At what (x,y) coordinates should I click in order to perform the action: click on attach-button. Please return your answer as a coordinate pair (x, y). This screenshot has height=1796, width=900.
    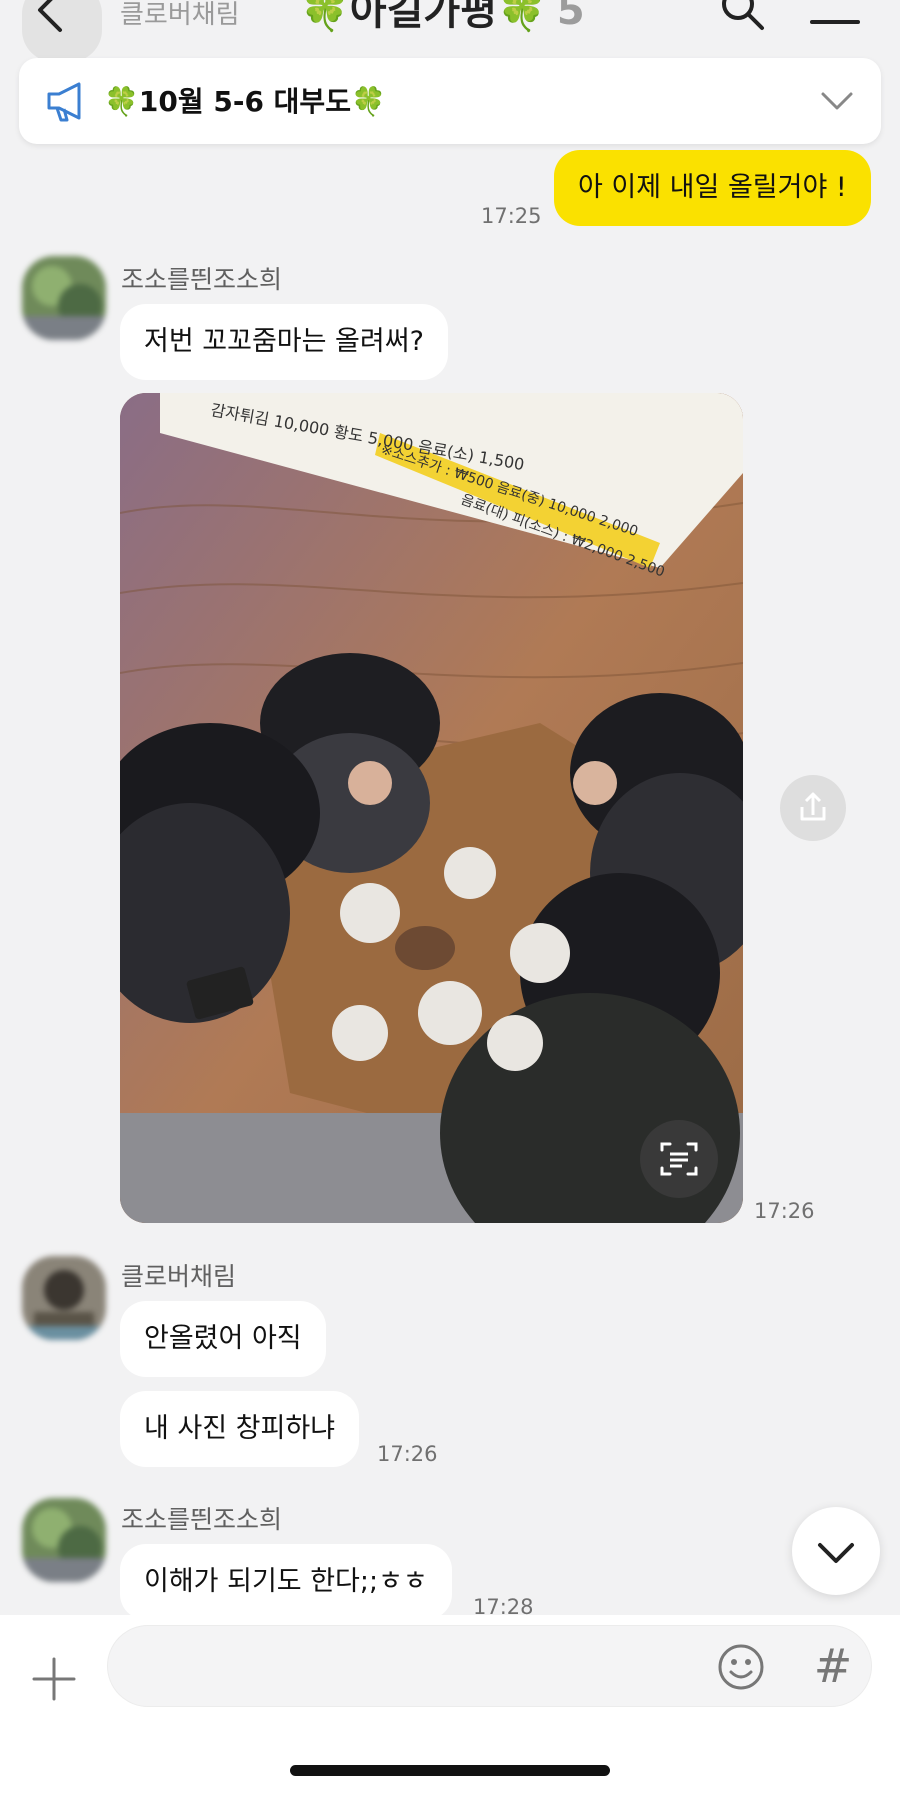
    Looking at the image, I should click on (54, 1679).